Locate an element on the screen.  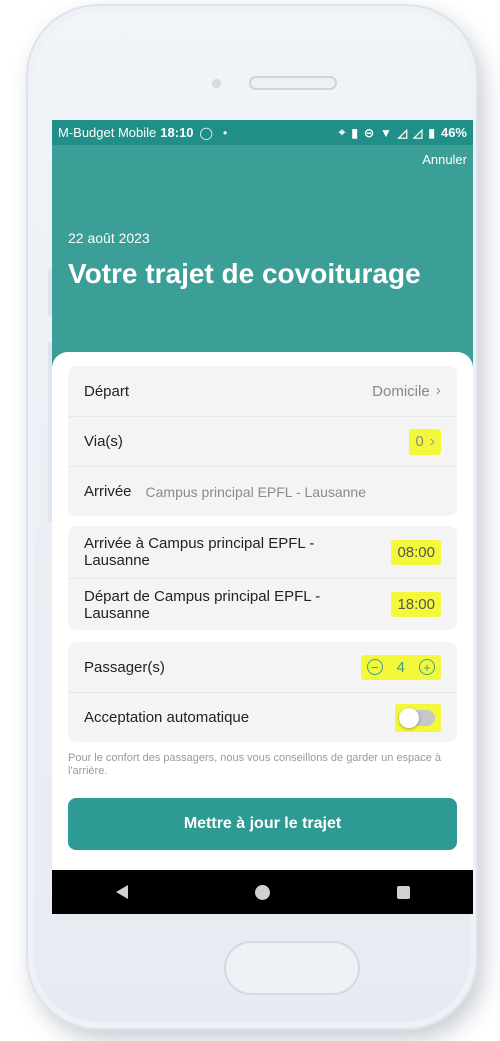
wifi-icon: ▼ is located at coordinates (386, 132).